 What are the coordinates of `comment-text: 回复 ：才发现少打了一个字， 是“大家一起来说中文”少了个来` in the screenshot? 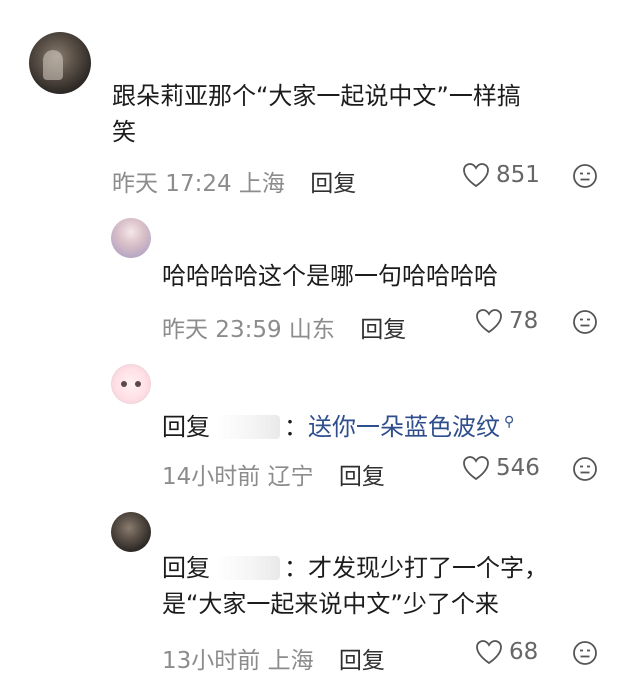 It's located at (387, 586).